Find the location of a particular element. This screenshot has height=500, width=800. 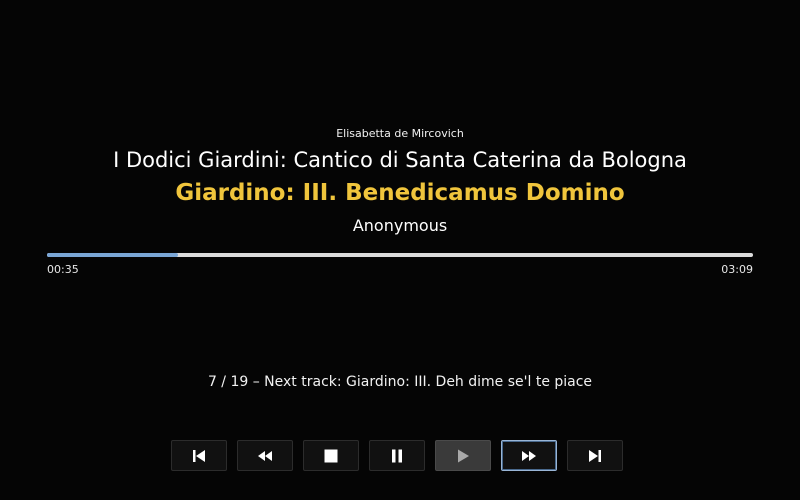

progress-fill is located at coordinates (112, 255).